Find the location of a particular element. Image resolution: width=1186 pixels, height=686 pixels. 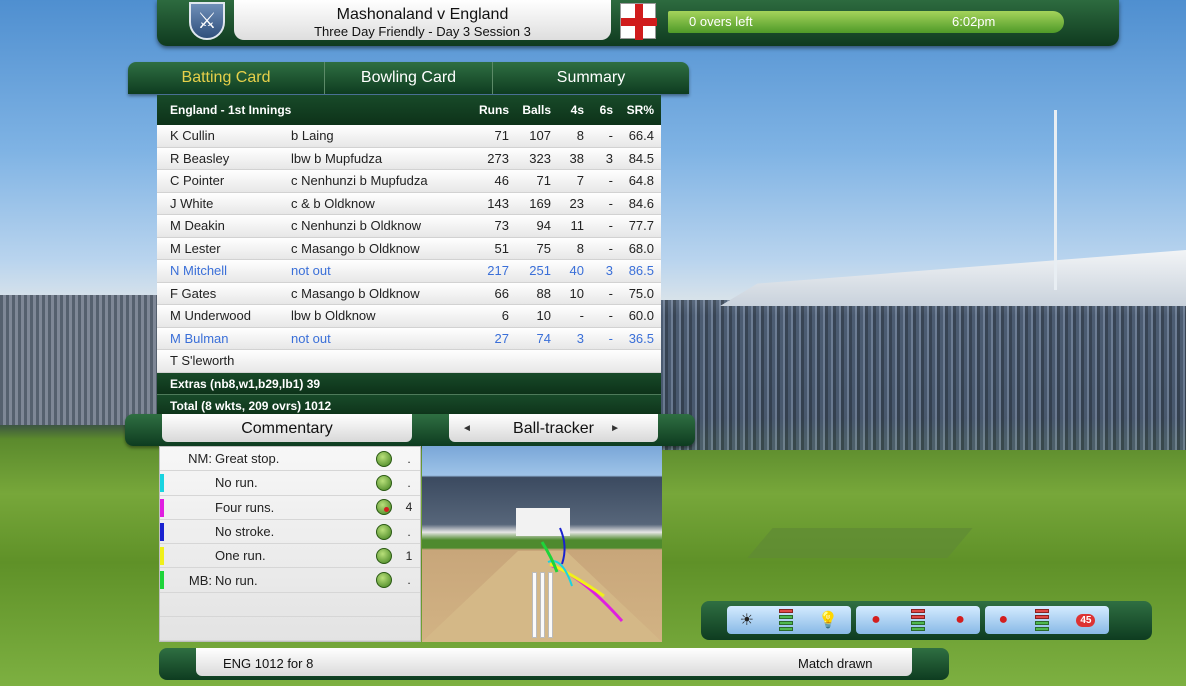

weather-meter is located at coordinates (786, 620).